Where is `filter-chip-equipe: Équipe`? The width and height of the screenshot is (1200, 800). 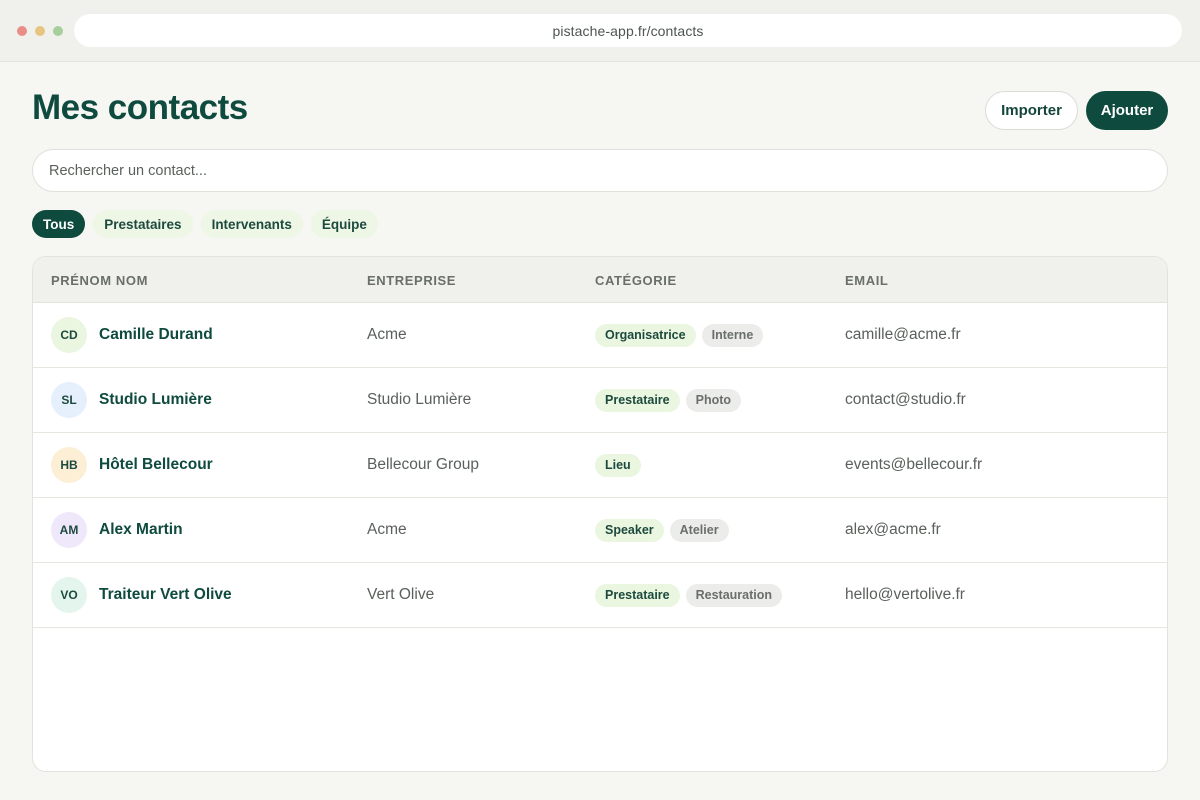 filter-chip-equipe: Équipe is located at coordinates (344, 224).